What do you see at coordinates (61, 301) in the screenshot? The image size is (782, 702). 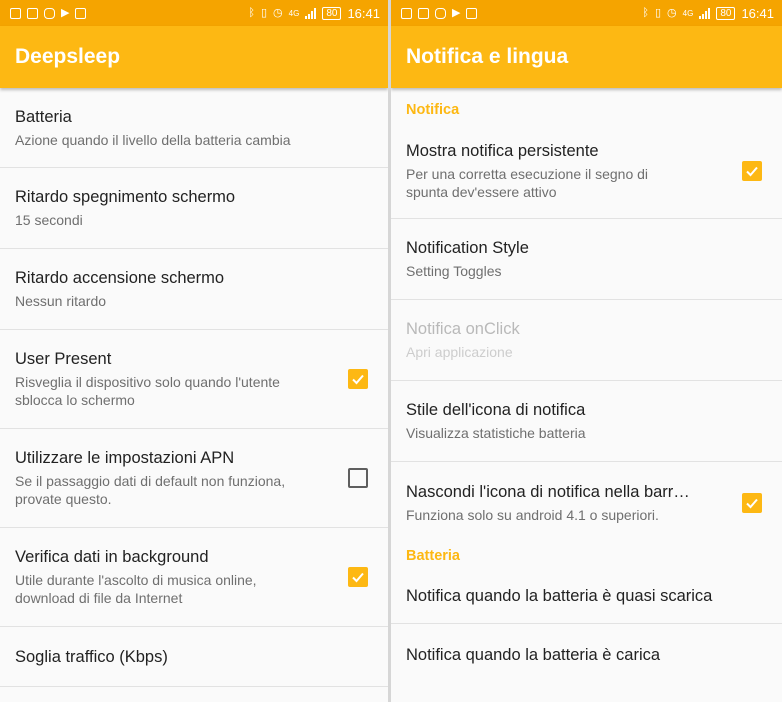 I see `pref-summary: Nessun ritardo` at bounding box center [61, 301].